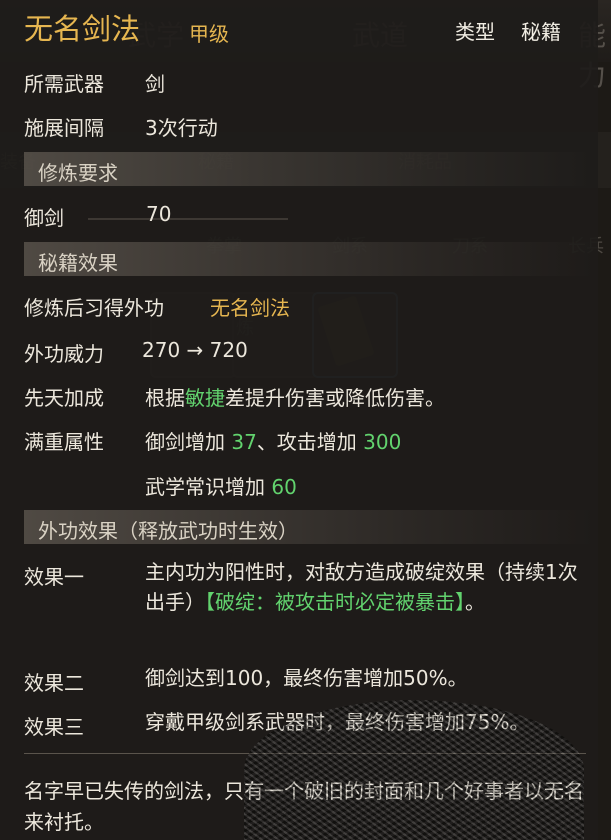  I want to click on effect1-end: 。, so click(475, 602).